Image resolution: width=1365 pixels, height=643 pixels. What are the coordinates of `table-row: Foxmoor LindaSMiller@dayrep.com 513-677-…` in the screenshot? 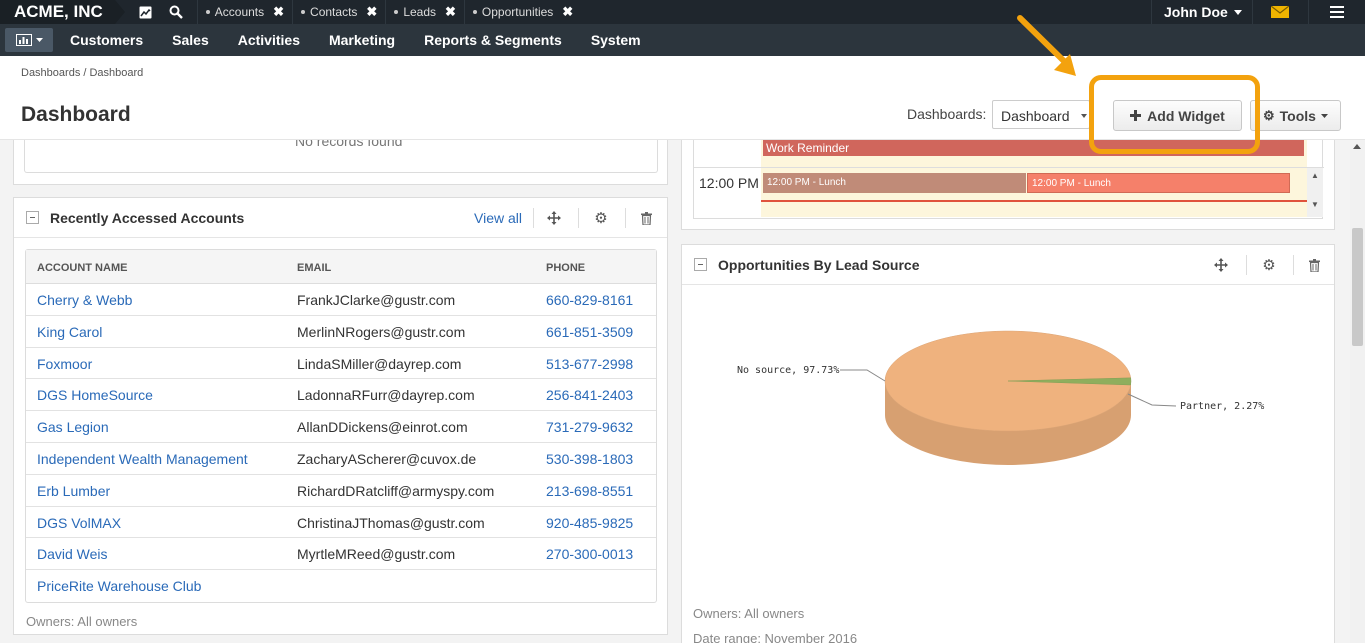 It's located at (341, 364).